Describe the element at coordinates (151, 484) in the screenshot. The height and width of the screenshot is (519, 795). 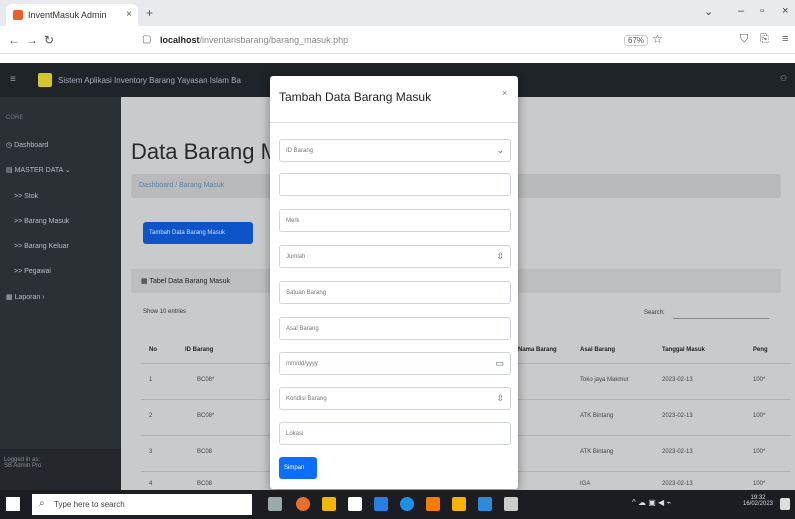
I see `table-cell: 4` at that location.